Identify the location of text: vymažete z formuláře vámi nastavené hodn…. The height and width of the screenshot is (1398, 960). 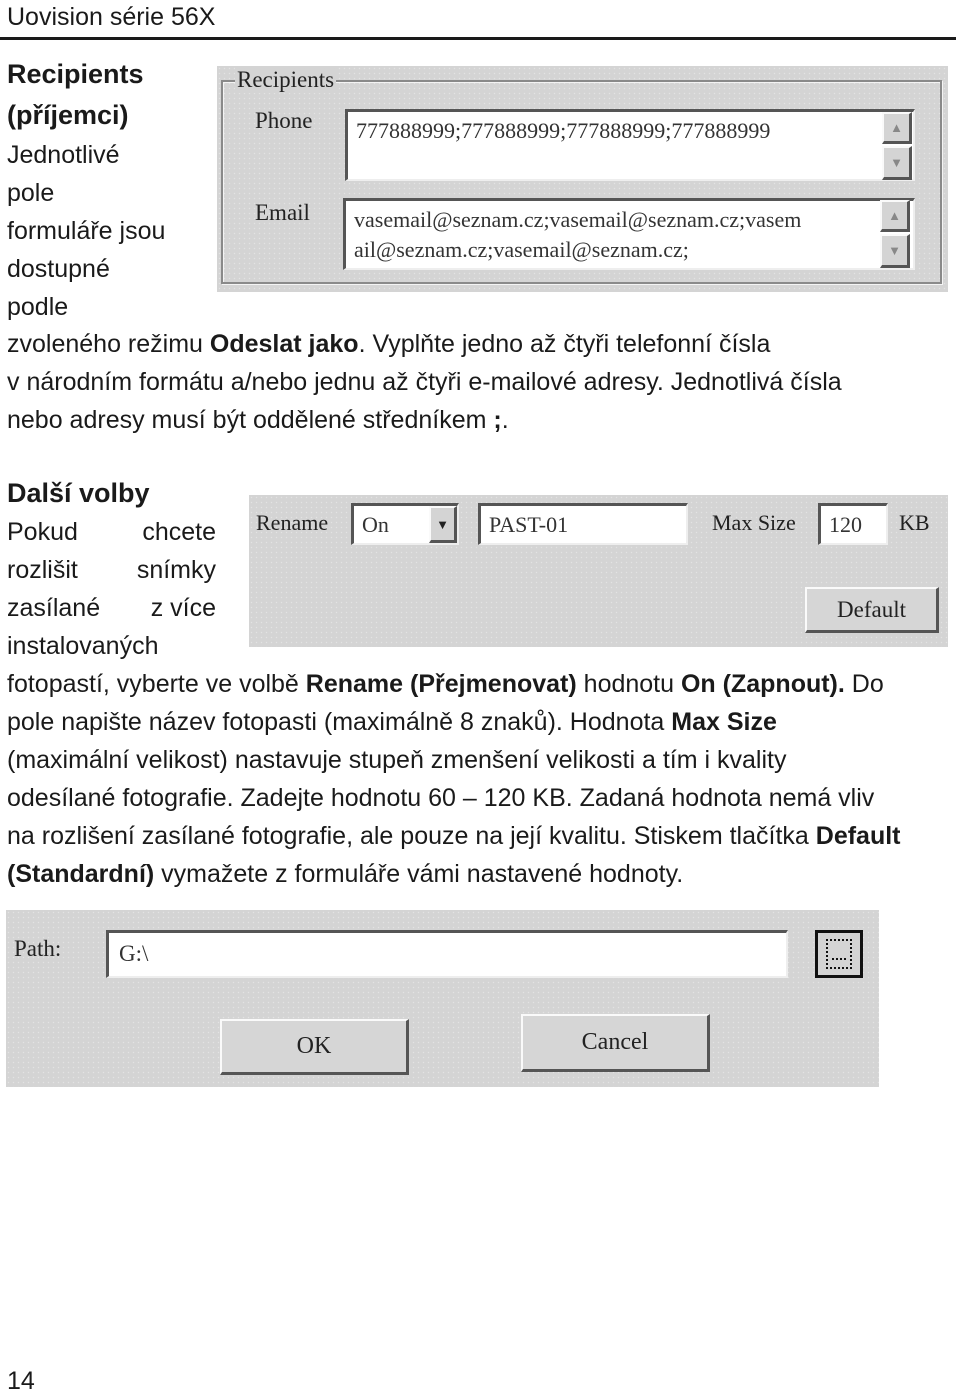
(419, 874).